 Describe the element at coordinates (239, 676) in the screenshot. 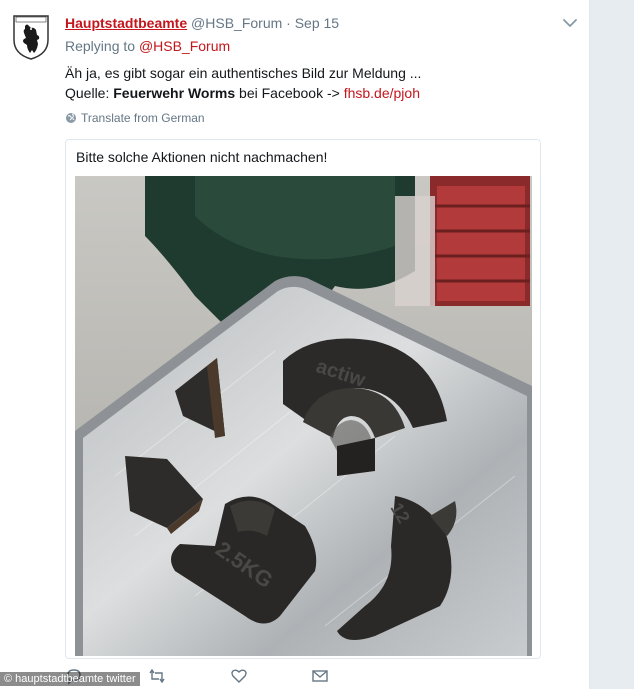

I see `like-icon` at that location.